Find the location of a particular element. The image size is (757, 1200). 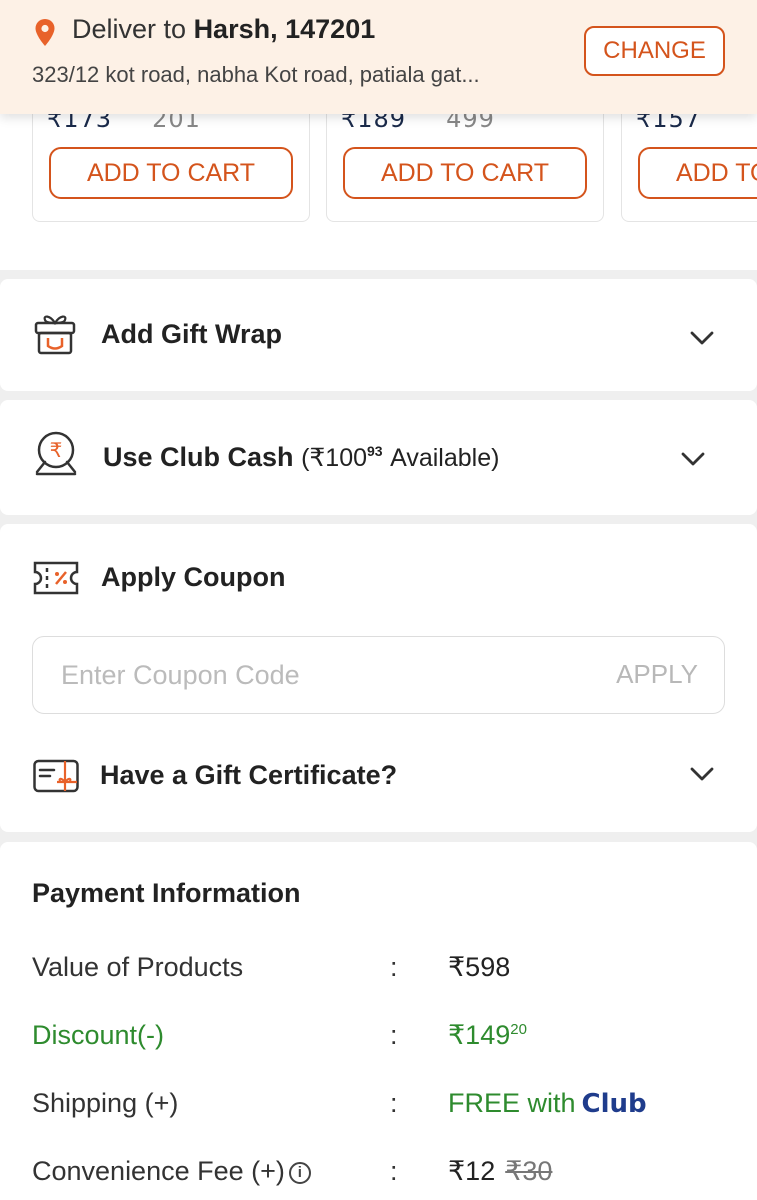

apply-coupon-title: Apply Coupon is located at coordinates (193, 577).